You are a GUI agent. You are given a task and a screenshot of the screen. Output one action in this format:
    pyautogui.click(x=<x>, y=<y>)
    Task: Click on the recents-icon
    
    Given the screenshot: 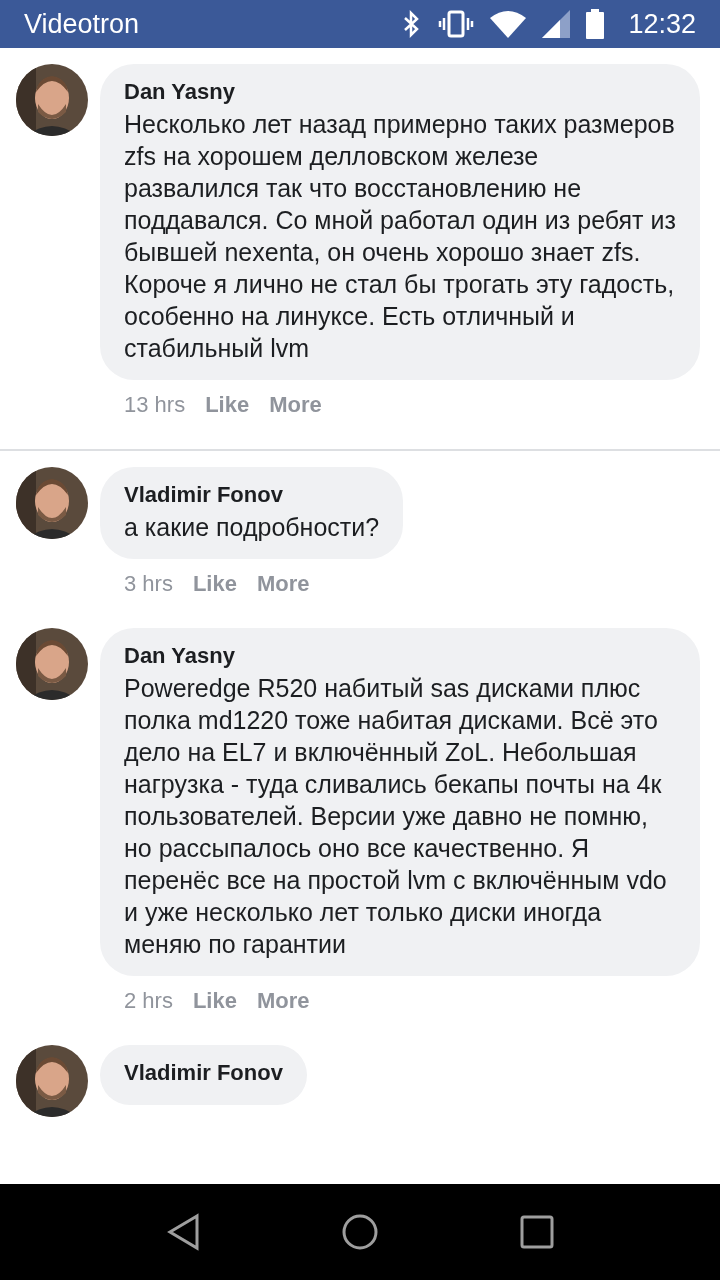 What is the action you would take?
    pyautogui.click(x=536, y=1232)
    